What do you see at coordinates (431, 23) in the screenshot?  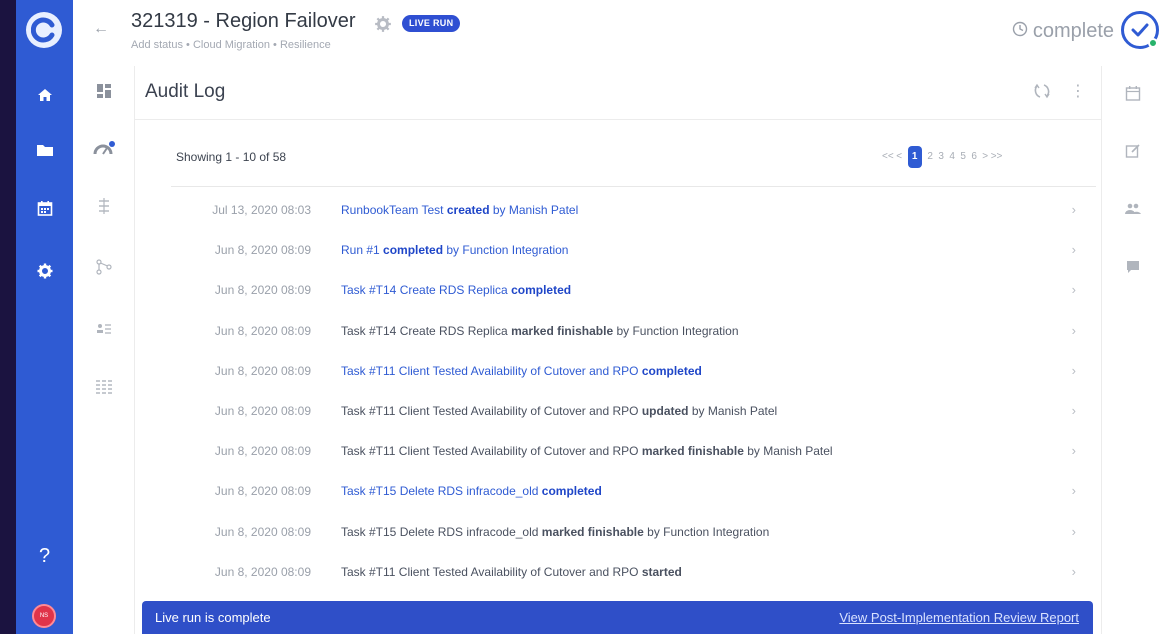 I see `live-run-badge: LIVE RUN` at bounding box center [431, 23].